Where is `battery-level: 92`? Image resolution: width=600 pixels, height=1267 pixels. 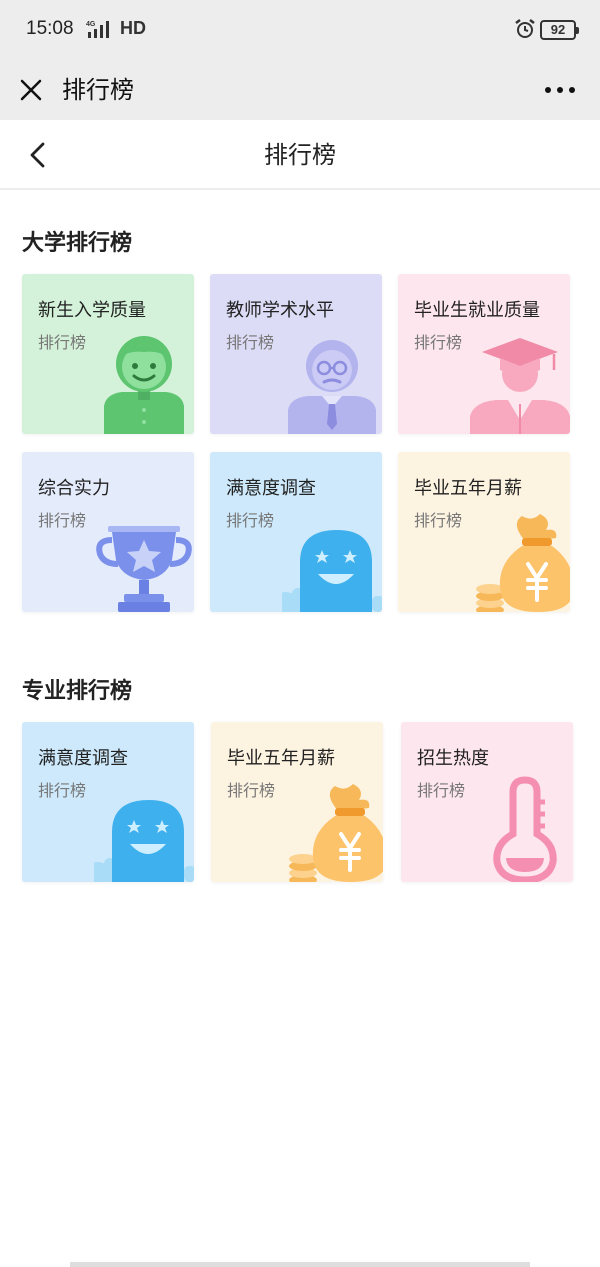 battery-level: 92 is located at coordinates (558, 29).